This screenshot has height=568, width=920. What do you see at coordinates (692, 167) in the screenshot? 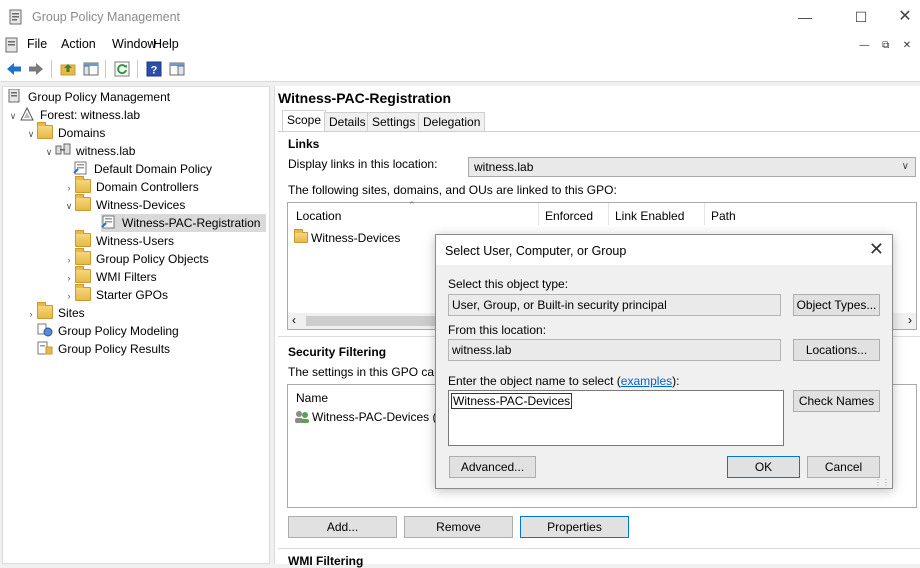
I see `location-dropdown: witness.lab ∨` at bounding box center [692, 167].